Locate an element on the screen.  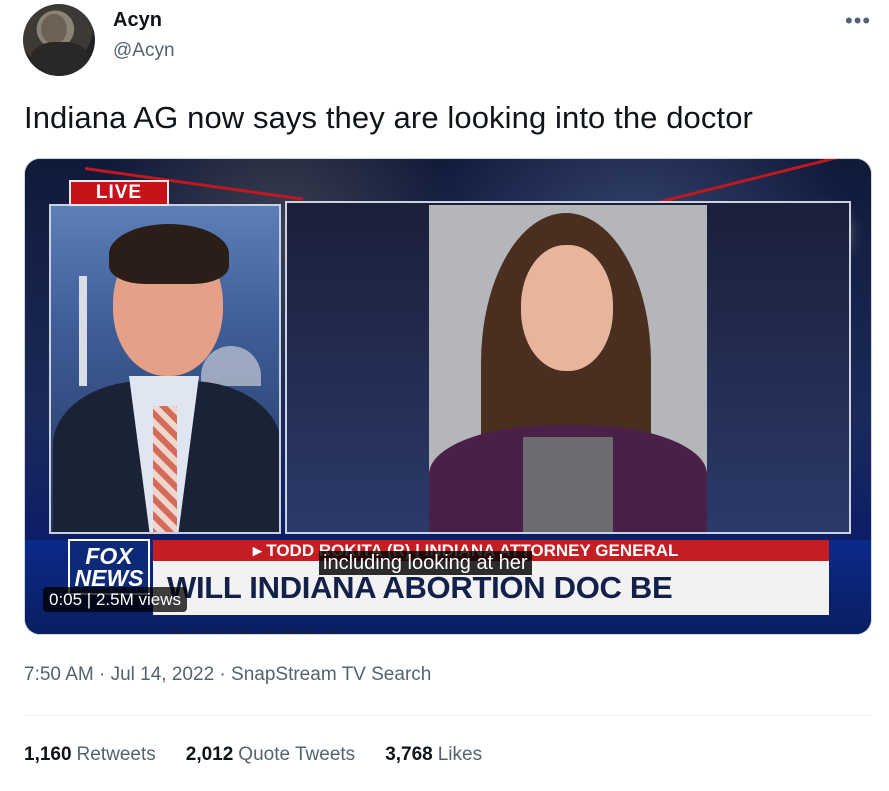
author-name: Acyn is located at coordinates (137, 20).